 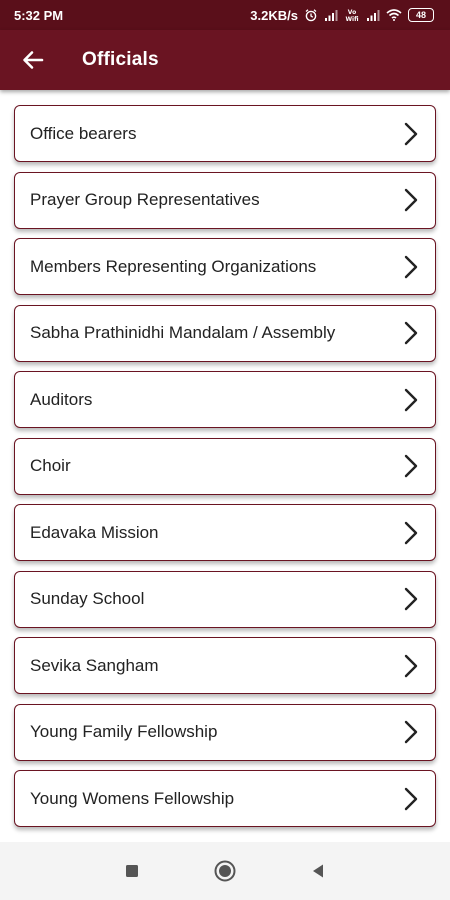 I want to click on list-item: Prayer Group Representatives, so click(x=225, y=200).